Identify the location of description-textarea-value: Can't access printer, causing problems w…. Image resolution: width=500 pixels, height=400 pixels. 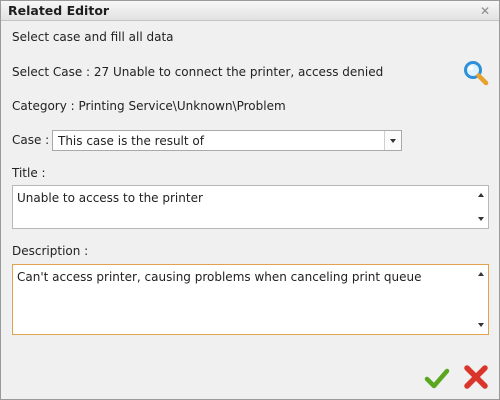
(219, 277).